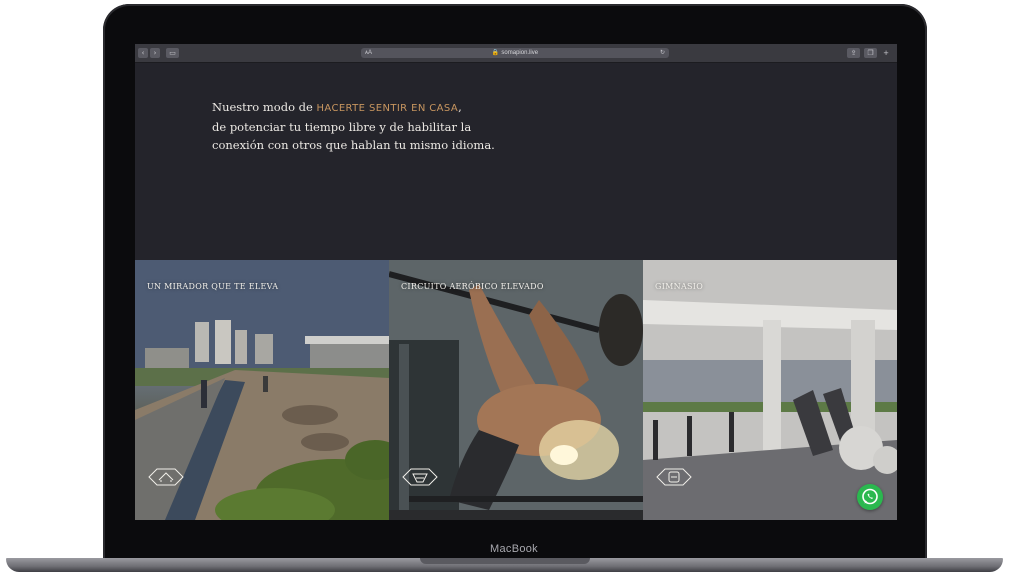  I want to click on rooftop-icon, so click(166, 477).